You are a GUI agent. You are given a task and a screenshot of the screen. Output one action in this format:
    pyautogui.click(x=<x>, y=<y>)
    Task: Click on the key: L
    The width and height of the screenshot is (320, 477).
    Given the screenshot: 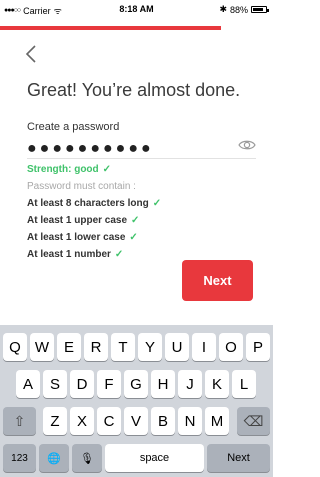 What is the action you would take?
    pyautogui.click(x=244, y=384)
    